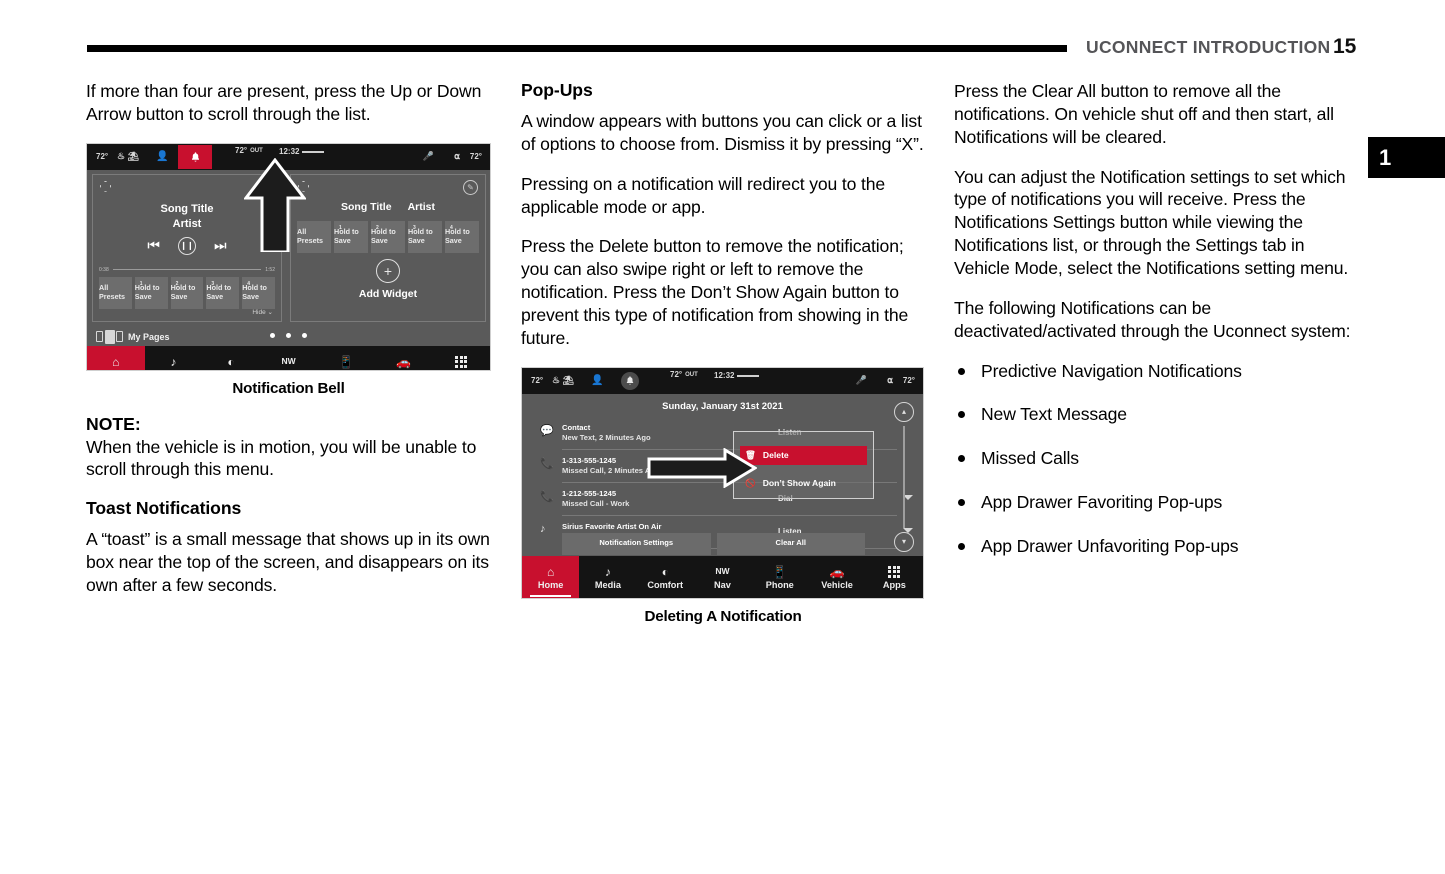 The width and height of the screenshot is (1445, 874). What do you see at coordinates (702, 467) in the screenshot?
I see `callout-arrow-right` at bounding box center [702, 467].